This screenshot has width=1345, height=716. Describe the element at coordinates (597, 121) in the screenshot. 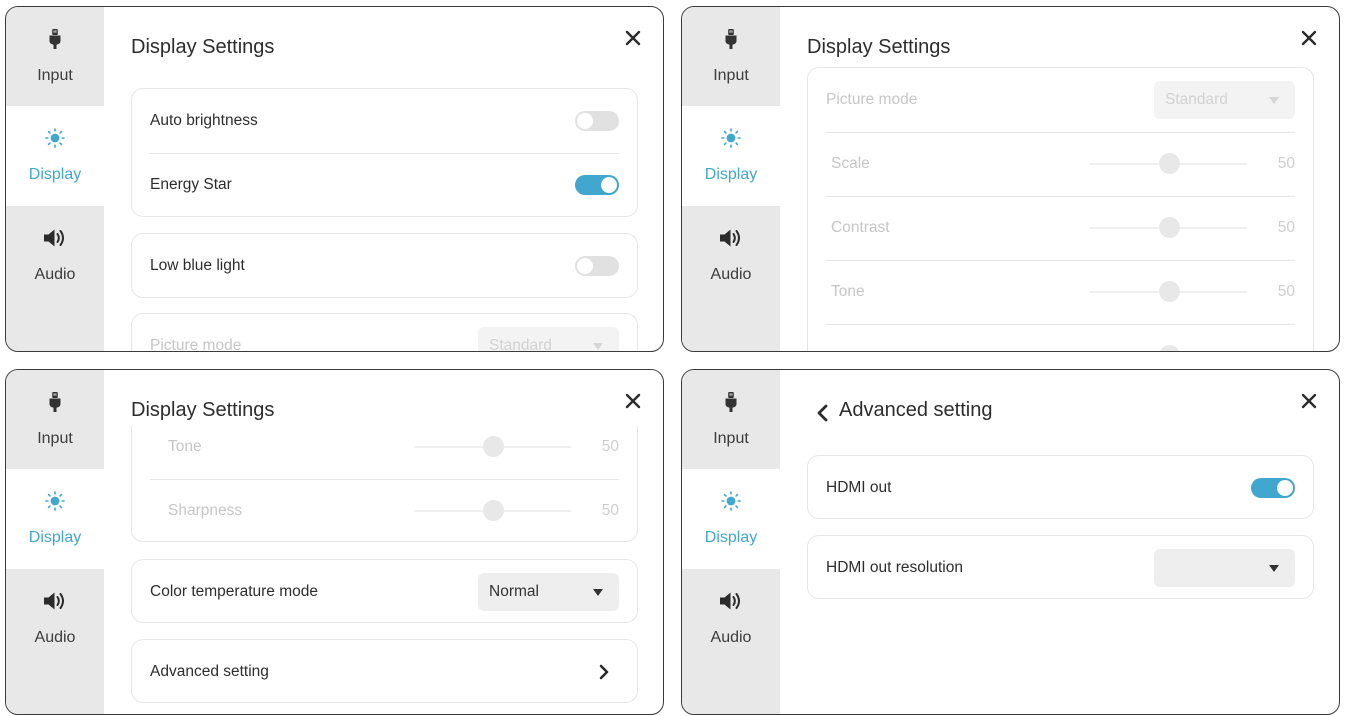

I see `auto-brightness-toggle` at that location.